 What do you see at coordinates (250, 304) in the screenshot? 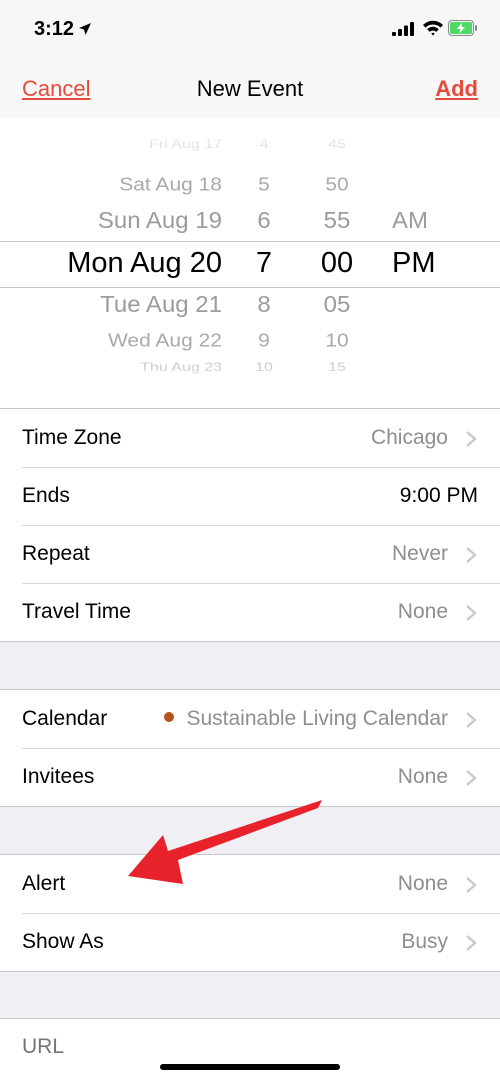
I see `picker-row: Tue Aug 21 8 05` at bounding box center [250, 304].